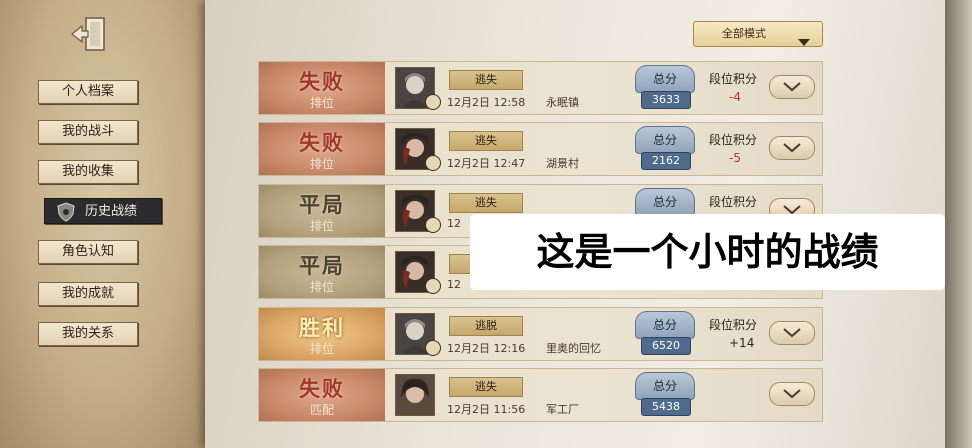 The height and width of the screenshot is (448, 972). What do you see at coordinates (540, 88) in the screenshot?
I see `match-row: 失败 排位 逃失 12月2日 12:58 永眠镇 总分 3633 段位积分 -4` at bounding box center [540, 88].